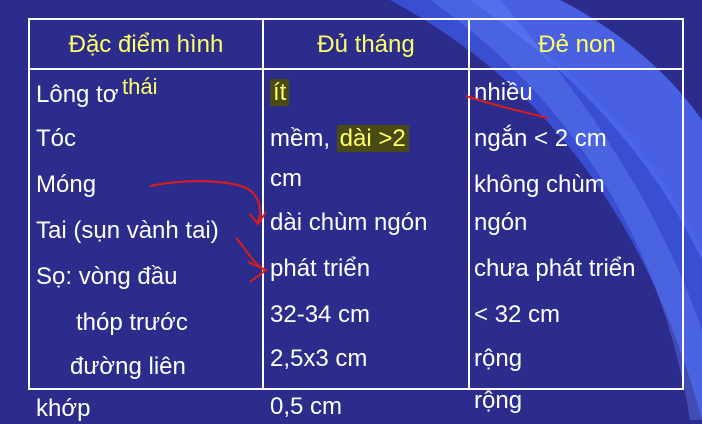 This screenshot has width=702, height=424. What do you see at coordinates (356, 69) in the screenshot?
I see `header-divider` at bounding box center [356, 69].